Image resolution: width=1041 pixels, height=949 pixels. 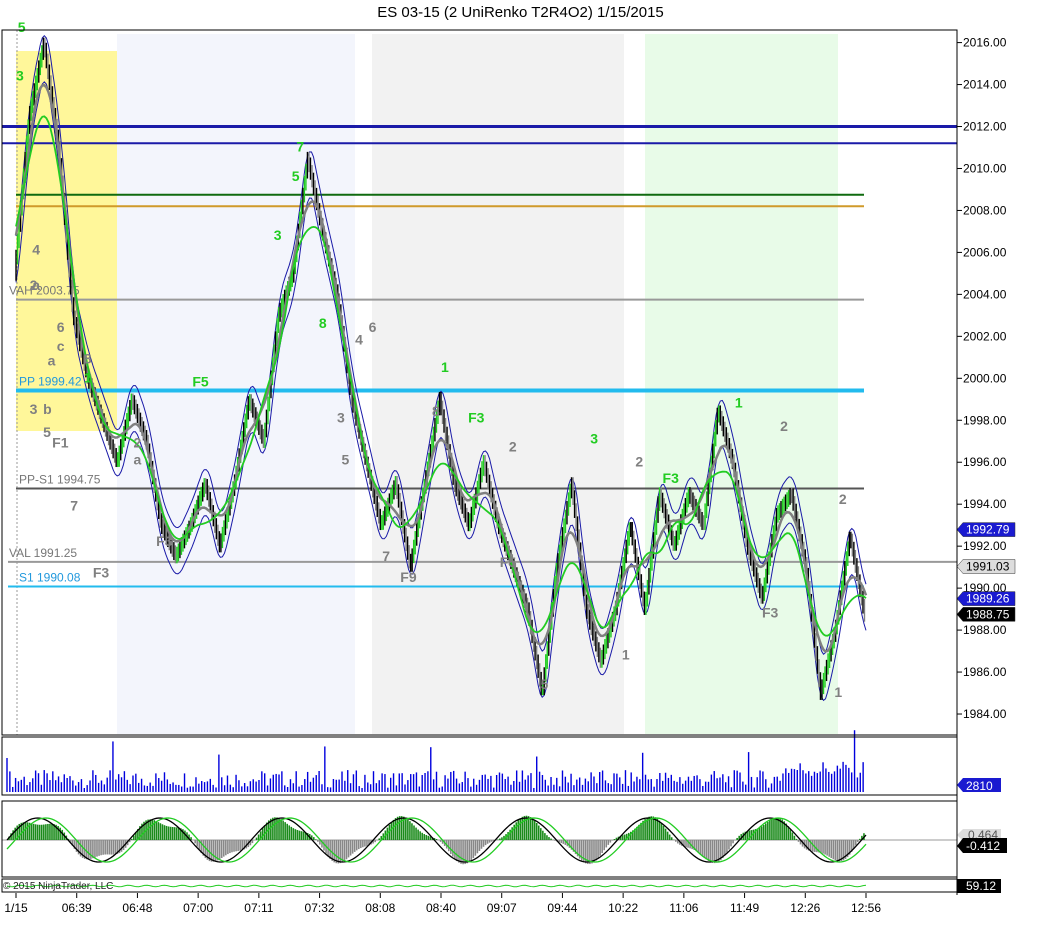 I want to click on x-tick-label: 11:49, so click(x=744, y=908).